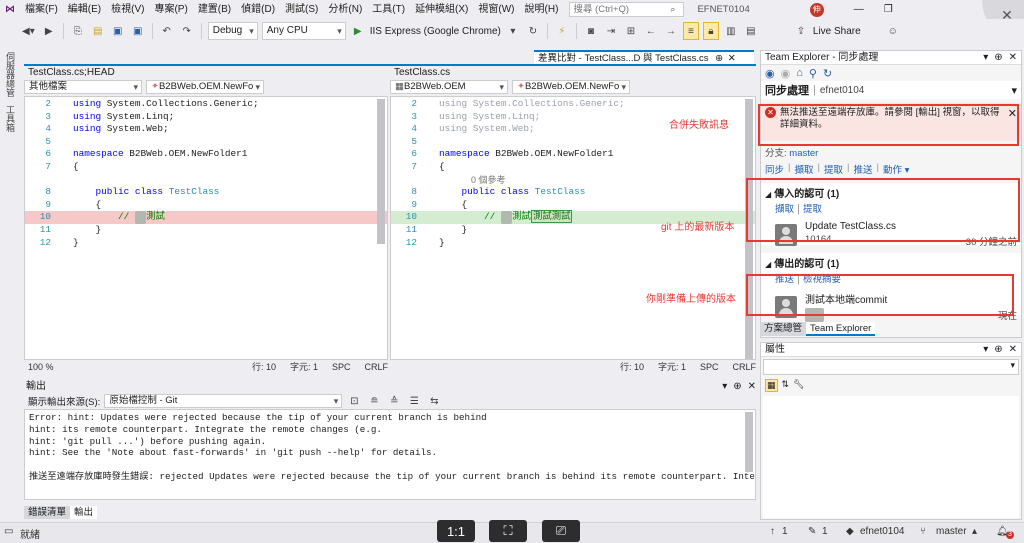 Image resolution: width=1024 pixels, height=543 pixels. Describe the element at coordinates (827, 73) in the screenshot. I see `te-refresh-icon: ↻` at that location.